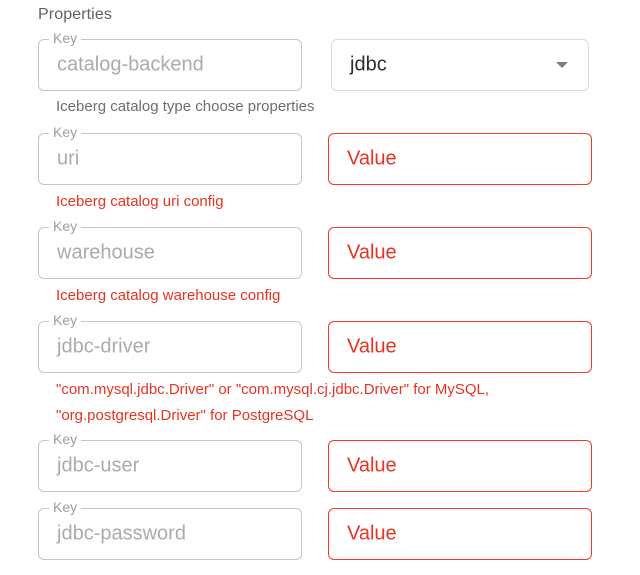 The width and height of the screenshot is (640, 575). Describe the element at coordinates (75, 14) in the screenshot. I see `section-title: Properties` at that location.